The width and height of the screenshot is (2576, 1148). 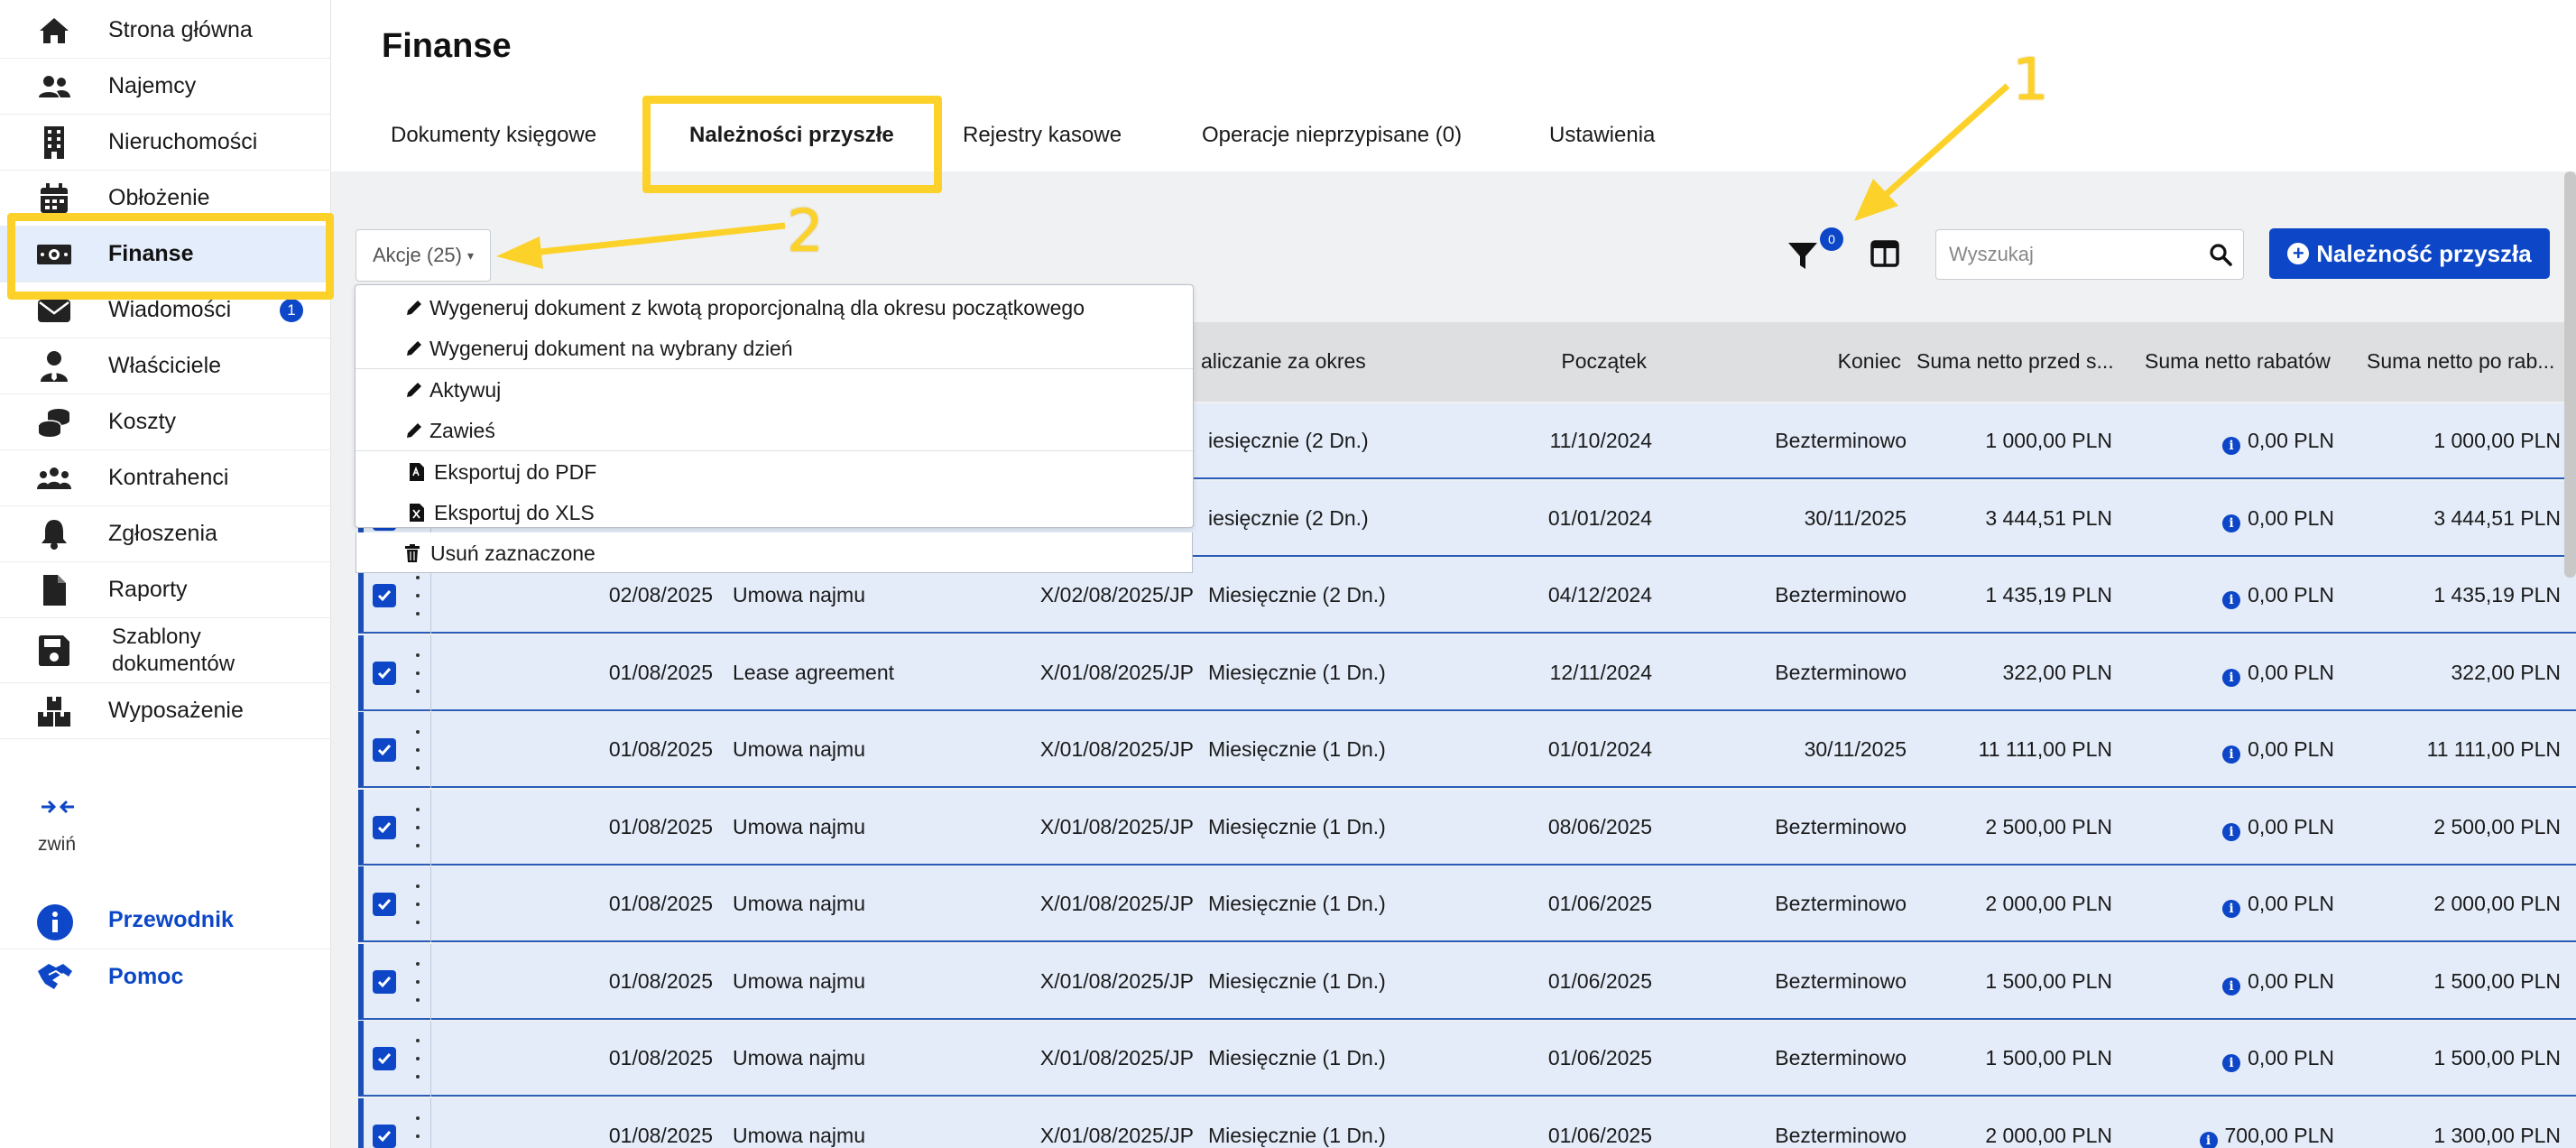 I want to click on cell-net-discount: i 0,00 PLN, so click(x=2242, y=596).